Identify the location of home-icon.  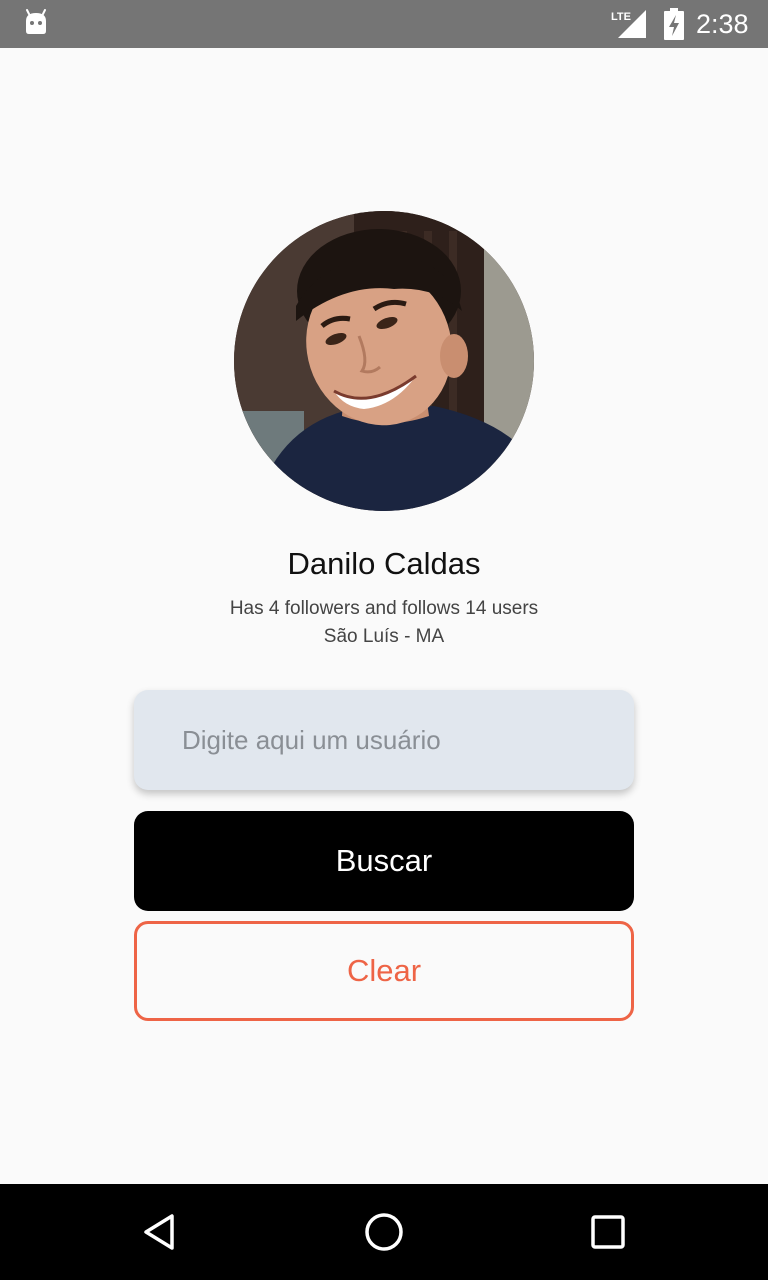
(384, 1232).